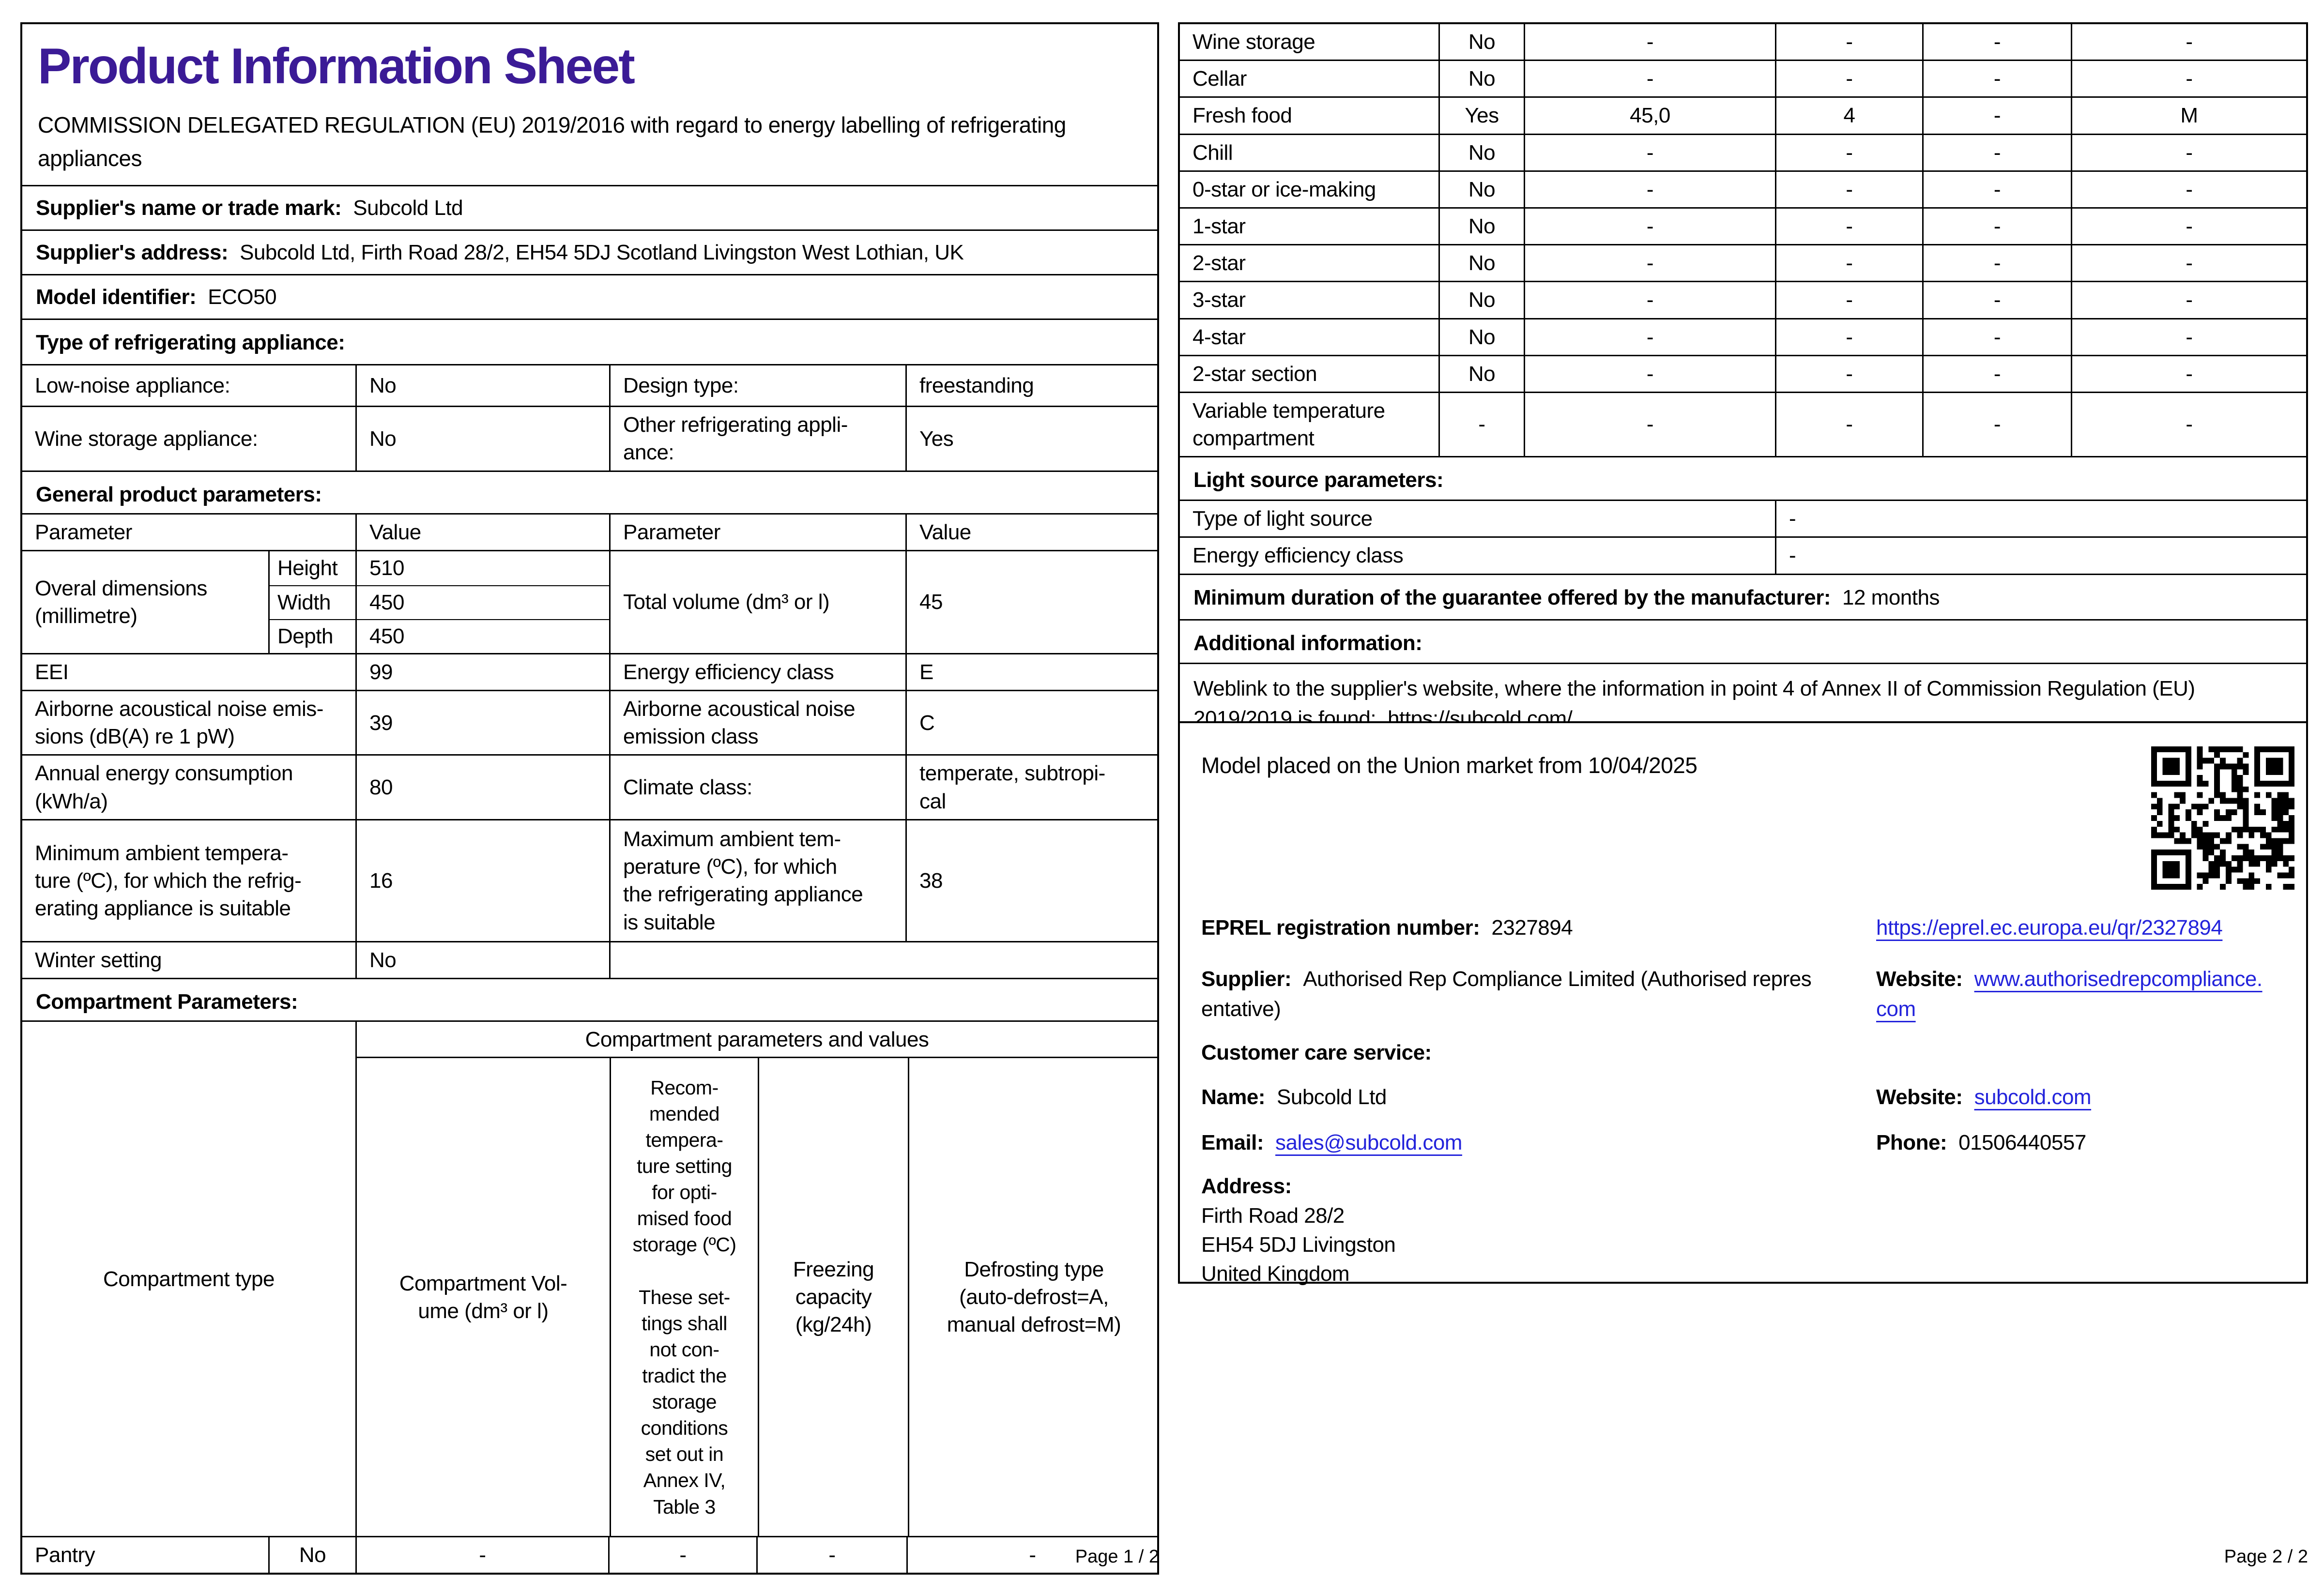  What do you see at coordinates (1031, 438) in the screenshot?
I see `other-appliance-value-cell: Yes` at bounding box center [1031, 438].